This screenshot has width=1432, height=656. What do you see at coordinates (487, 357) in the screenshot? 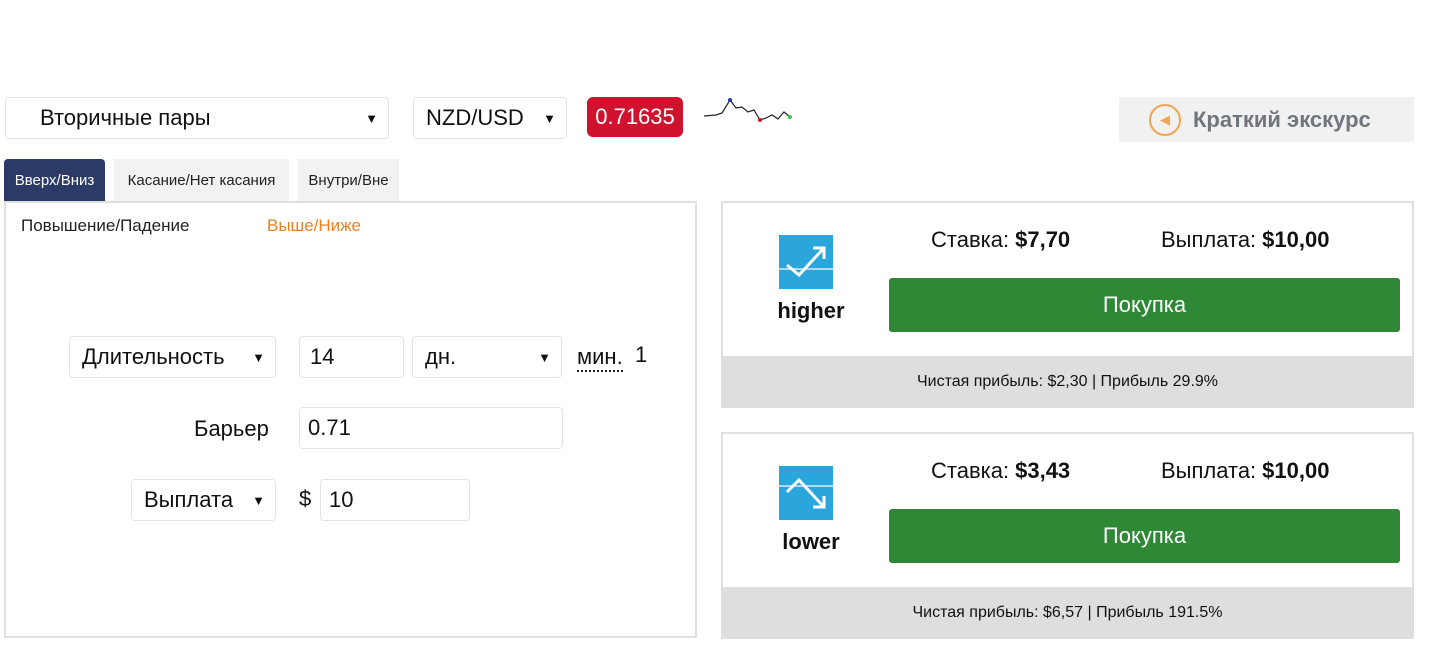
I see `duration-unit-select: дн. ▼` at bounding box center [487, 357].